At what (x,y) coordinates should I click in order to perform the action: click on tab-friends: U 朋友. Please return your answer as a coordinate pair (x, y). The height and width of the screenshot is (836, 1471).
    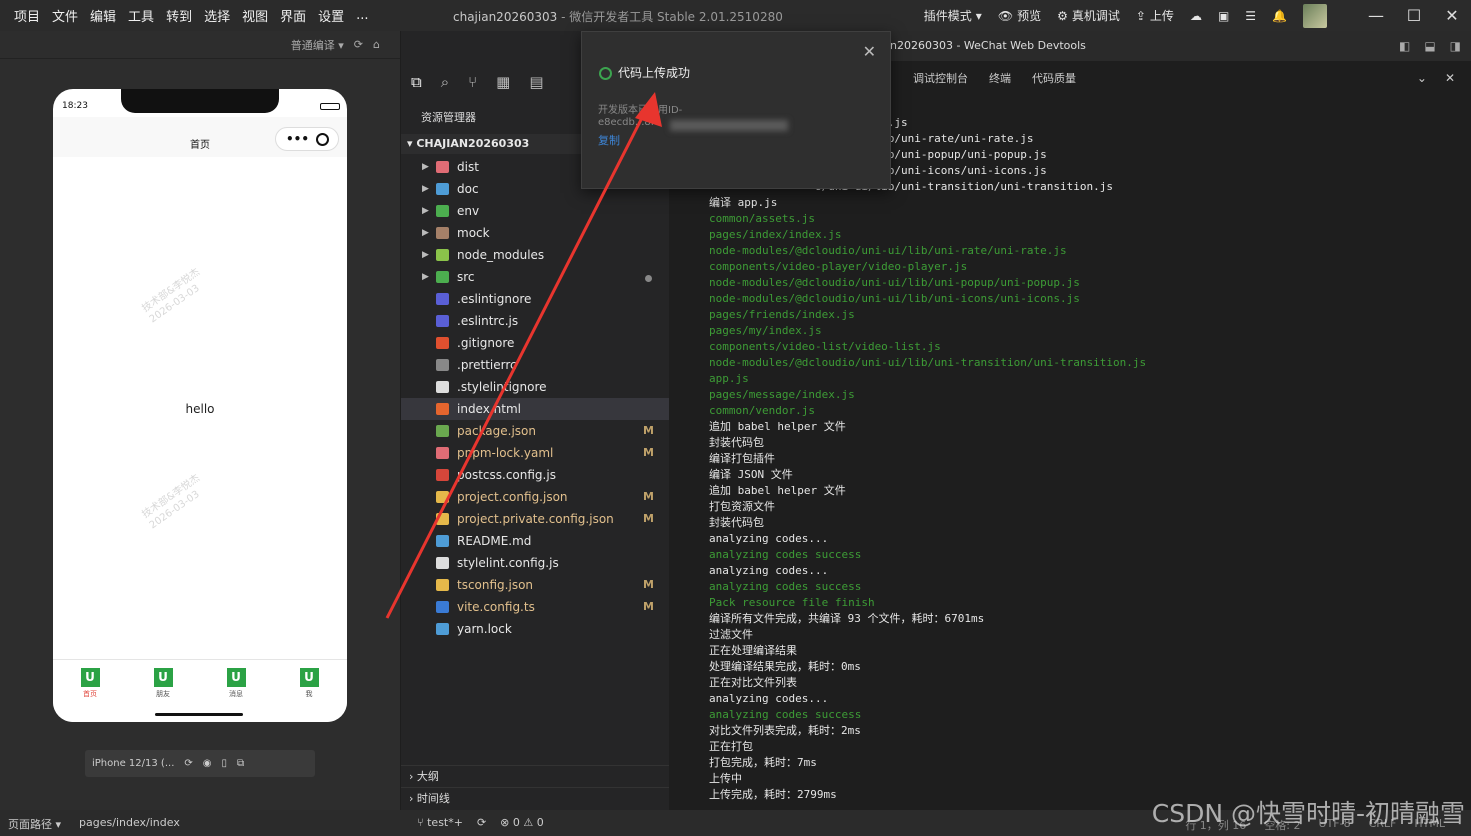
    Looking at the image, I should click on (163, 683).